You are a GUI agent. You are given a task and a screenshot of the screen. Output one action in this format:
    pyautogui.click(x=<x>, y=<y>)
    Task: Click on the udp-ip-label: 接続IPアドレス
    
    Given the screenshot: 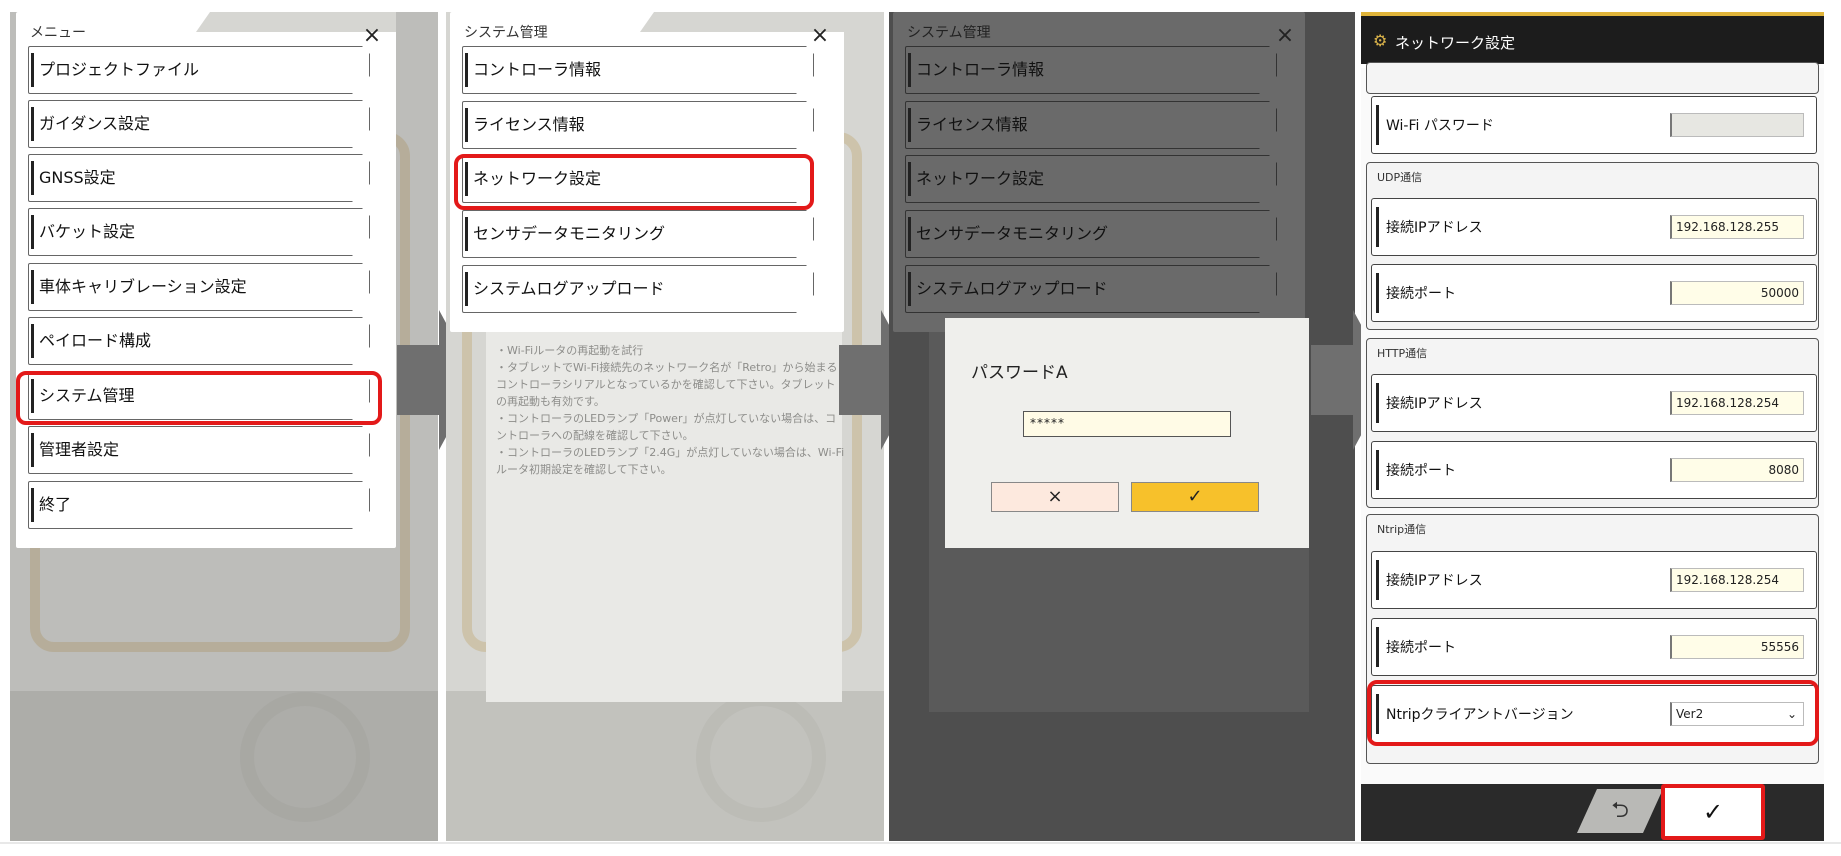 What is the action you would take?
    pyautogui.click(x=1434, y=228)
    